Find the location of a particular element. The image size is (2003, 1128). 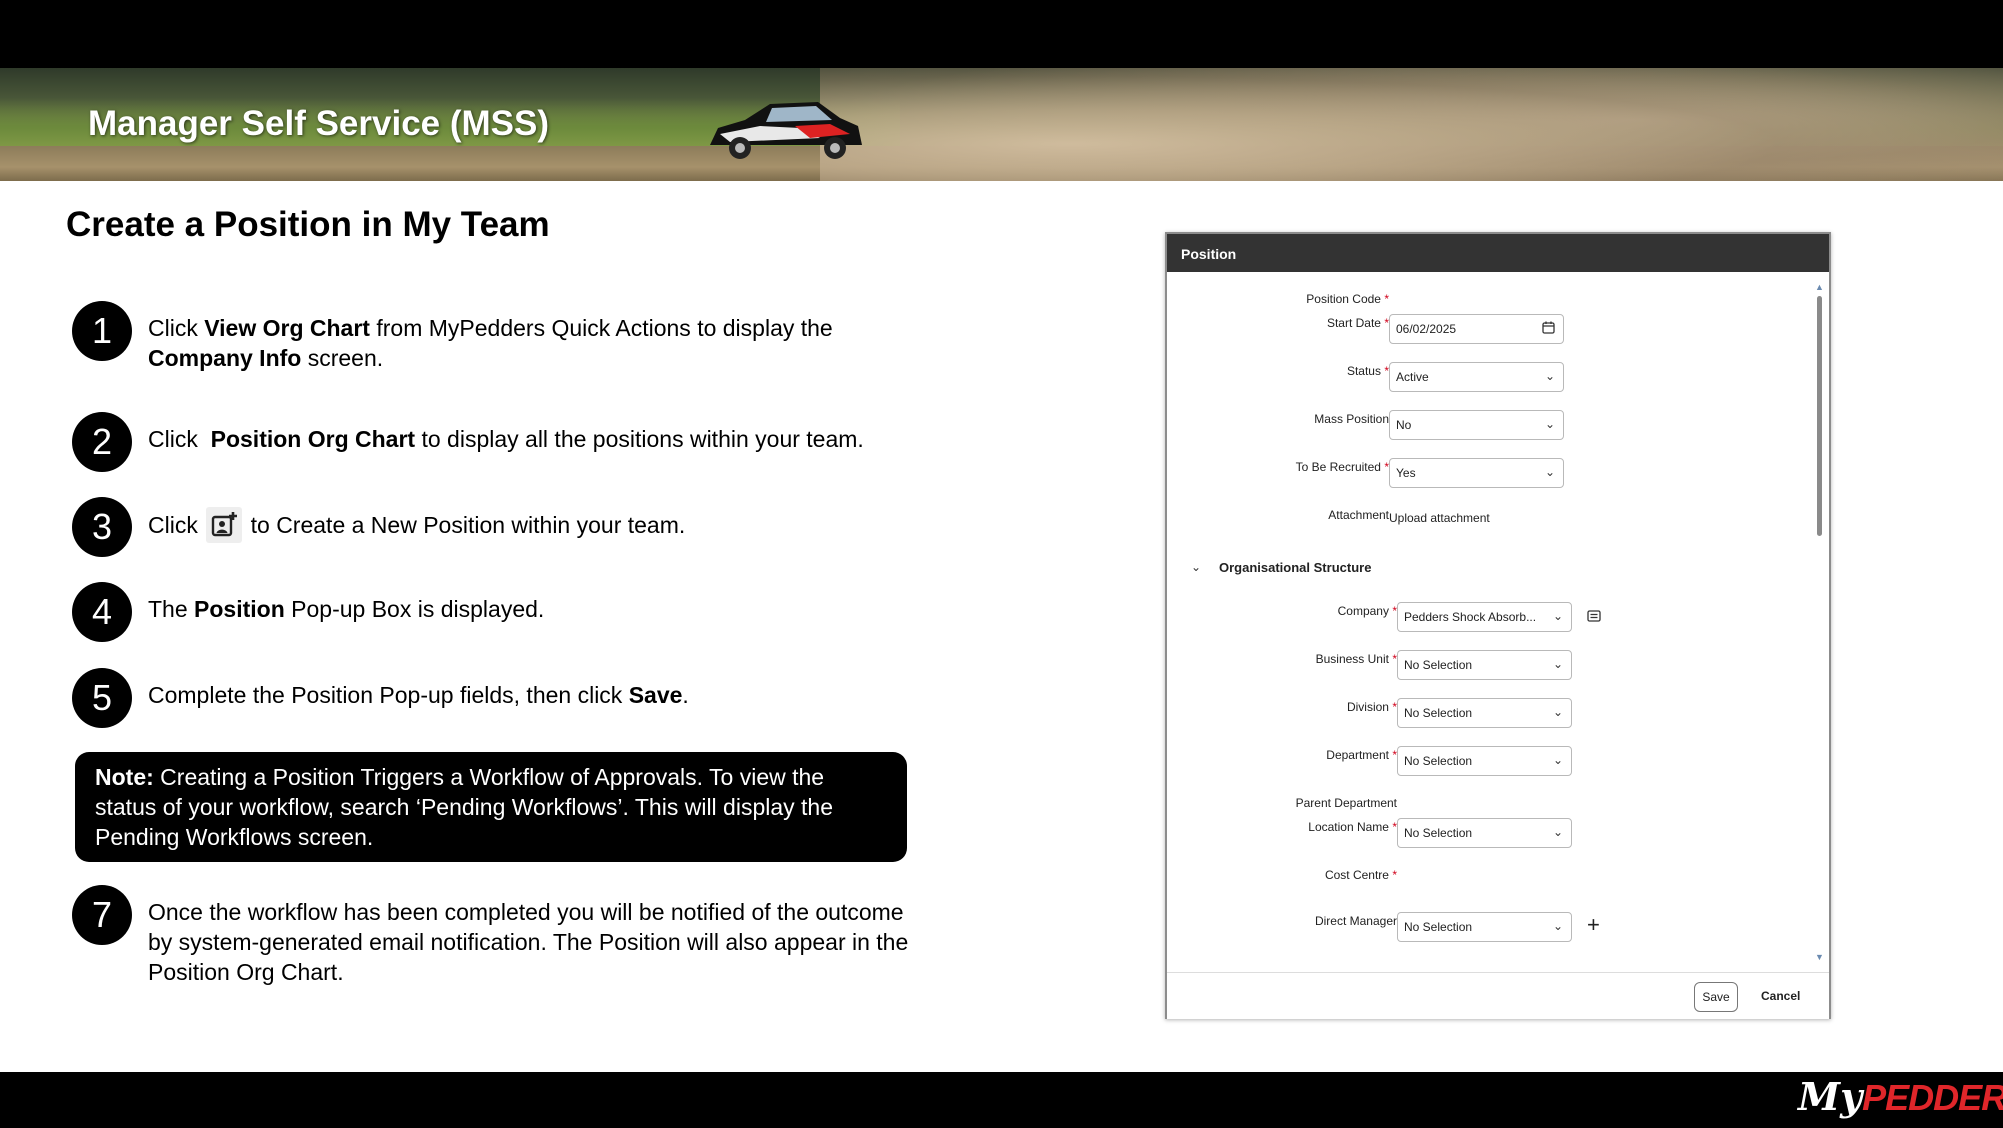

cancel-button: Cancel is located at coordinates (1780, 996).